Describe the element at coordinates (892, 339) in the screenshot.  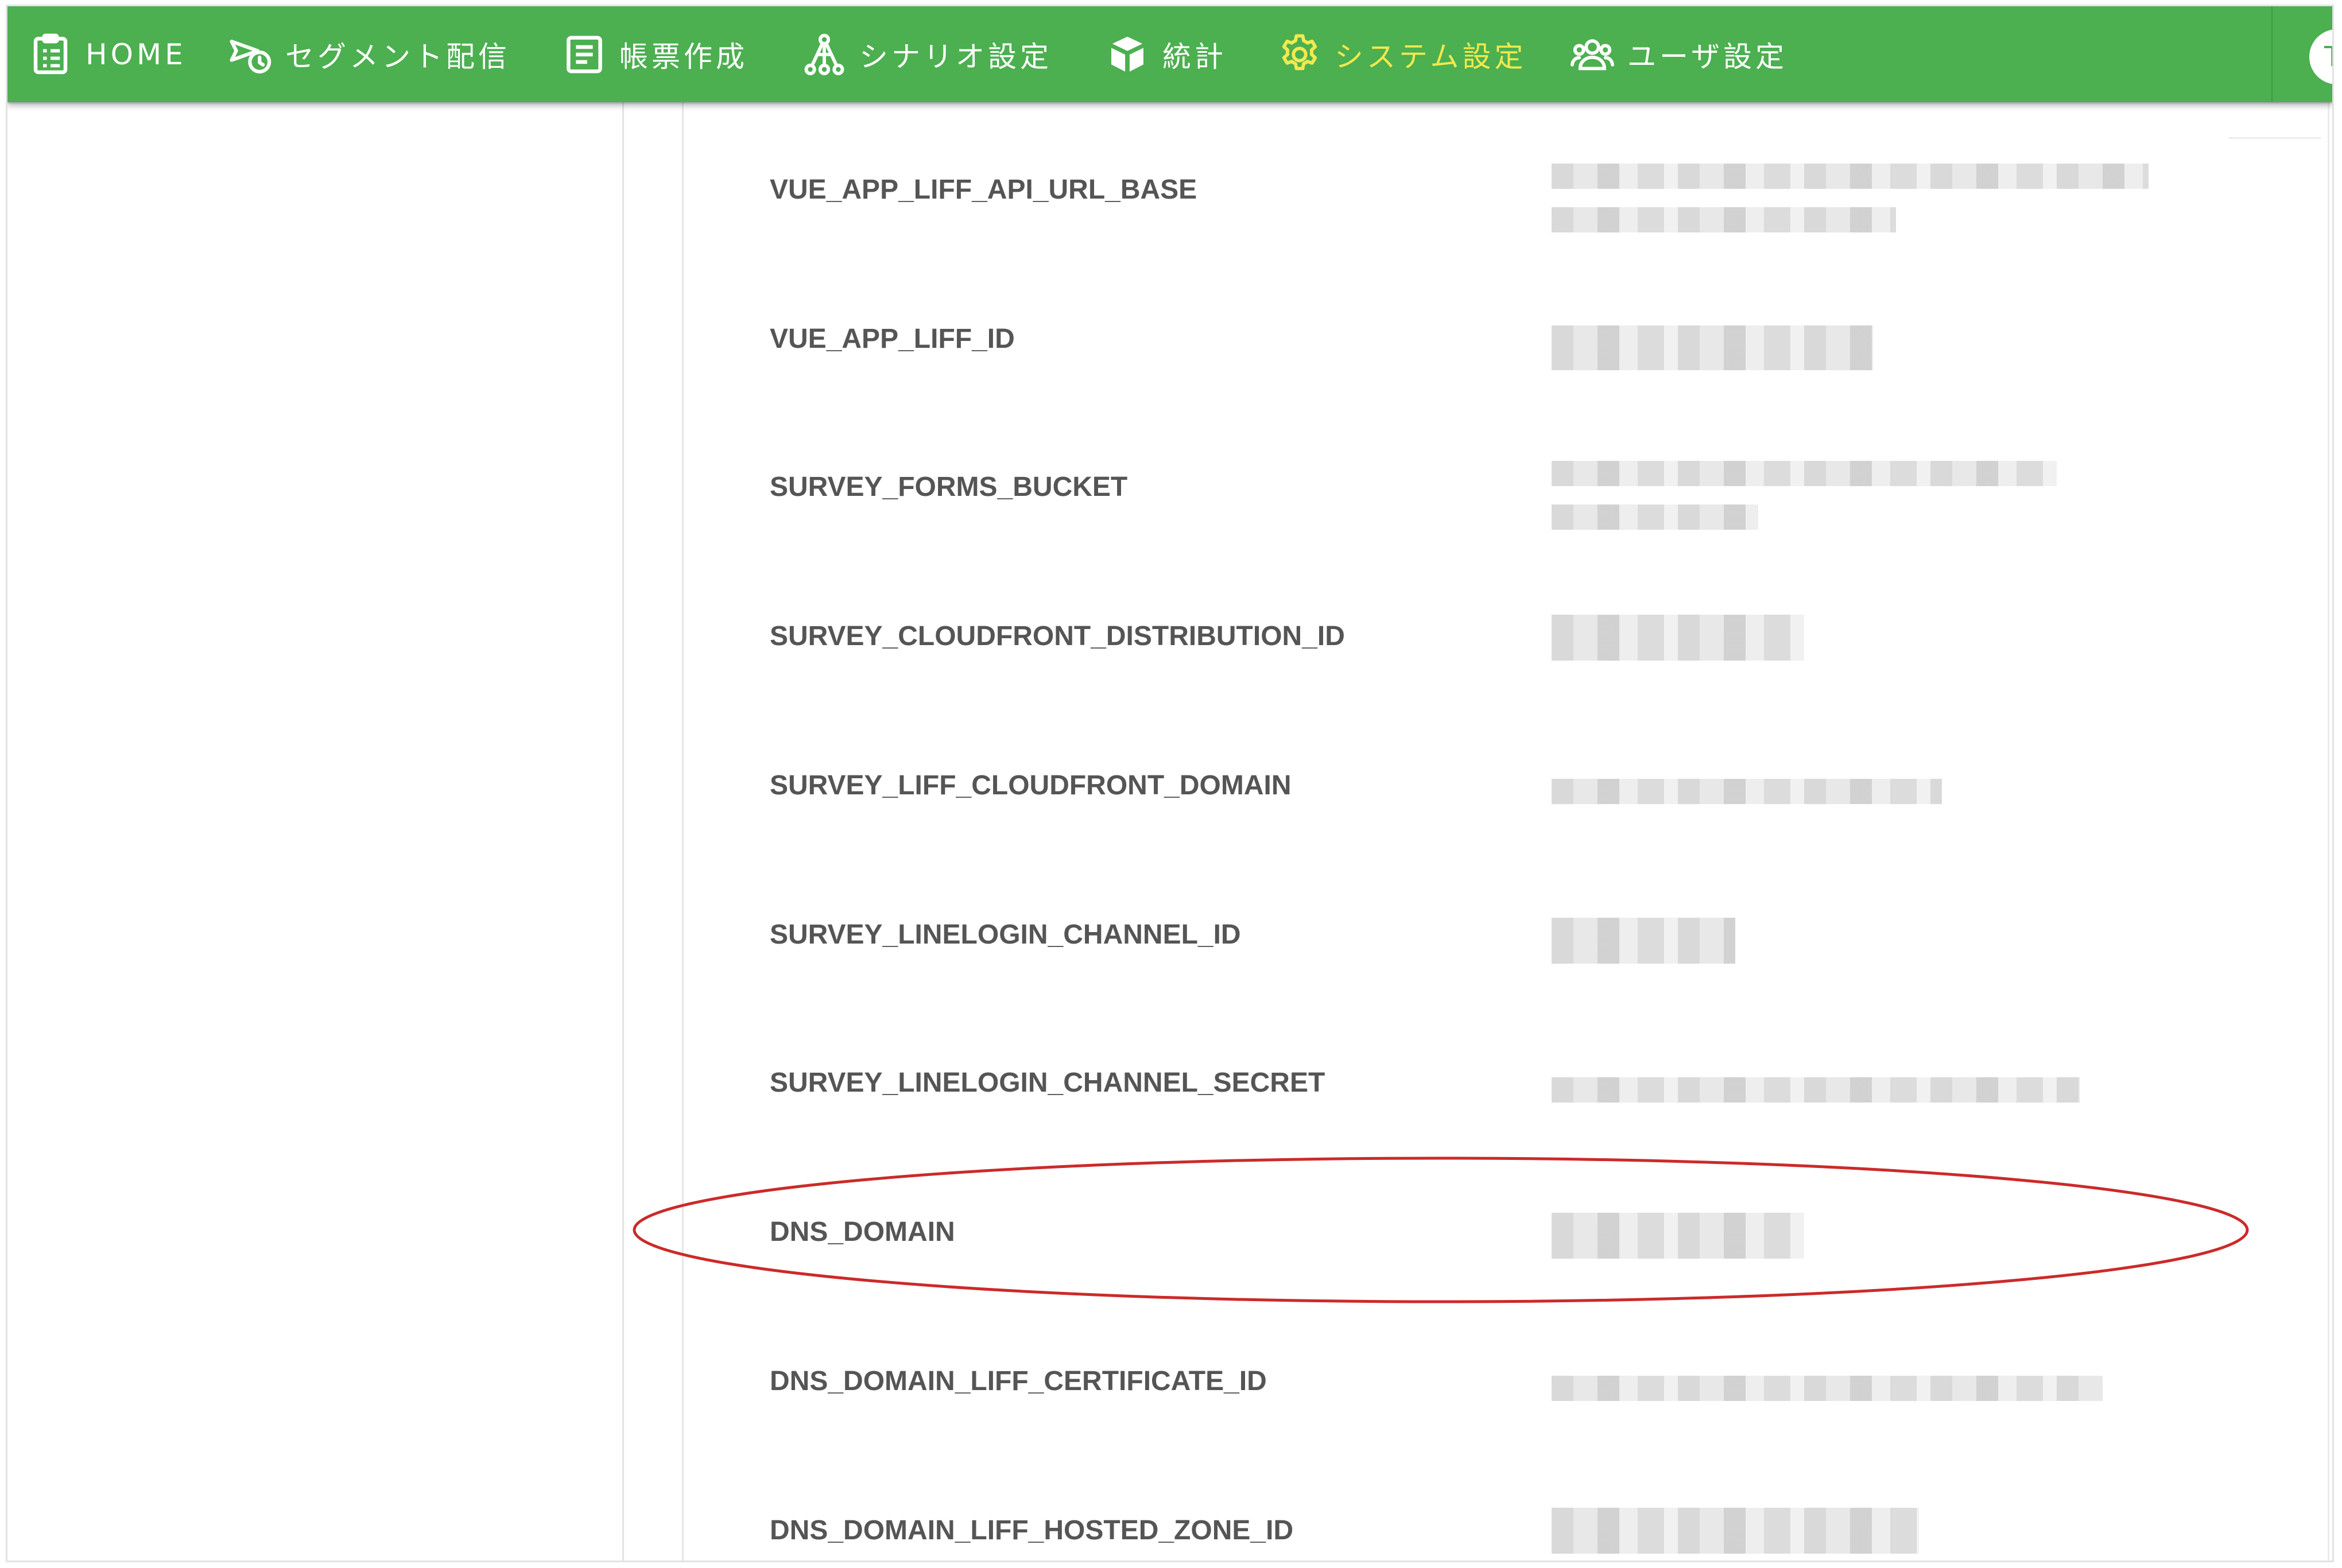
I see `setting-key: VUE_APP_LIFF_ID` at that location.